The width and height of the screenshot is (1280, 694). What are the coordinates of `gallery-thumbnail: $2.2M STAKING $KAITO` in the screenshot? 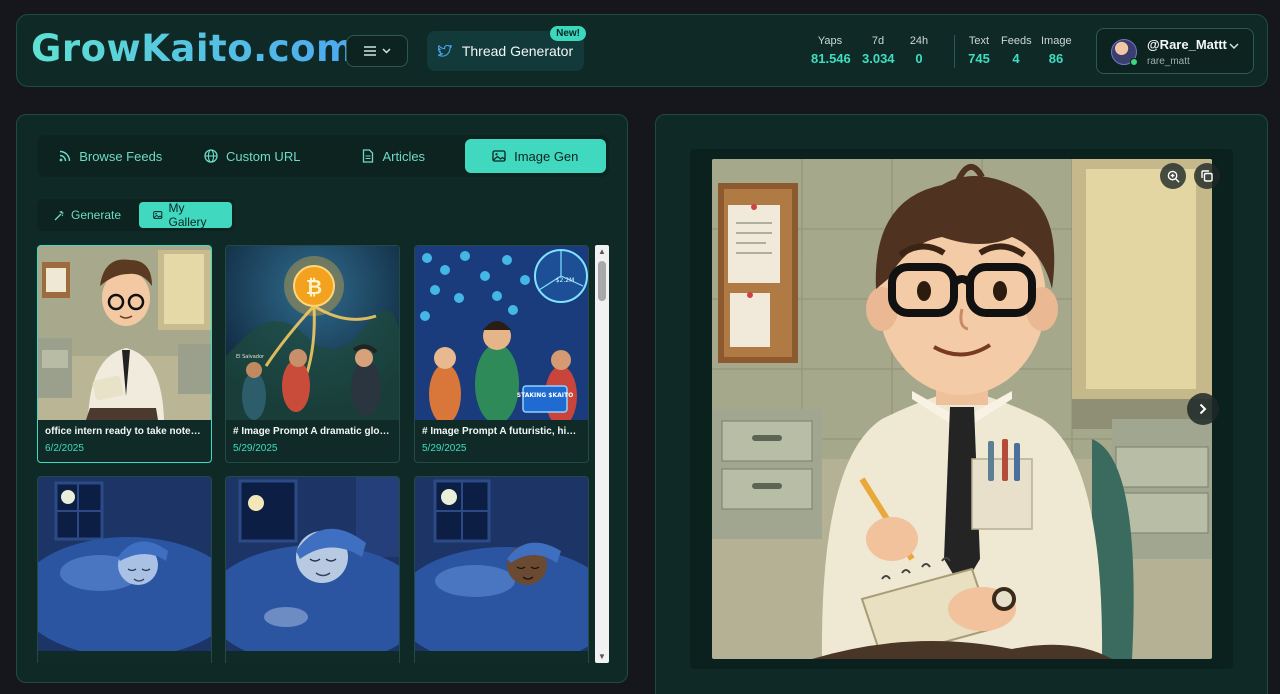 It's located at (501, 333).